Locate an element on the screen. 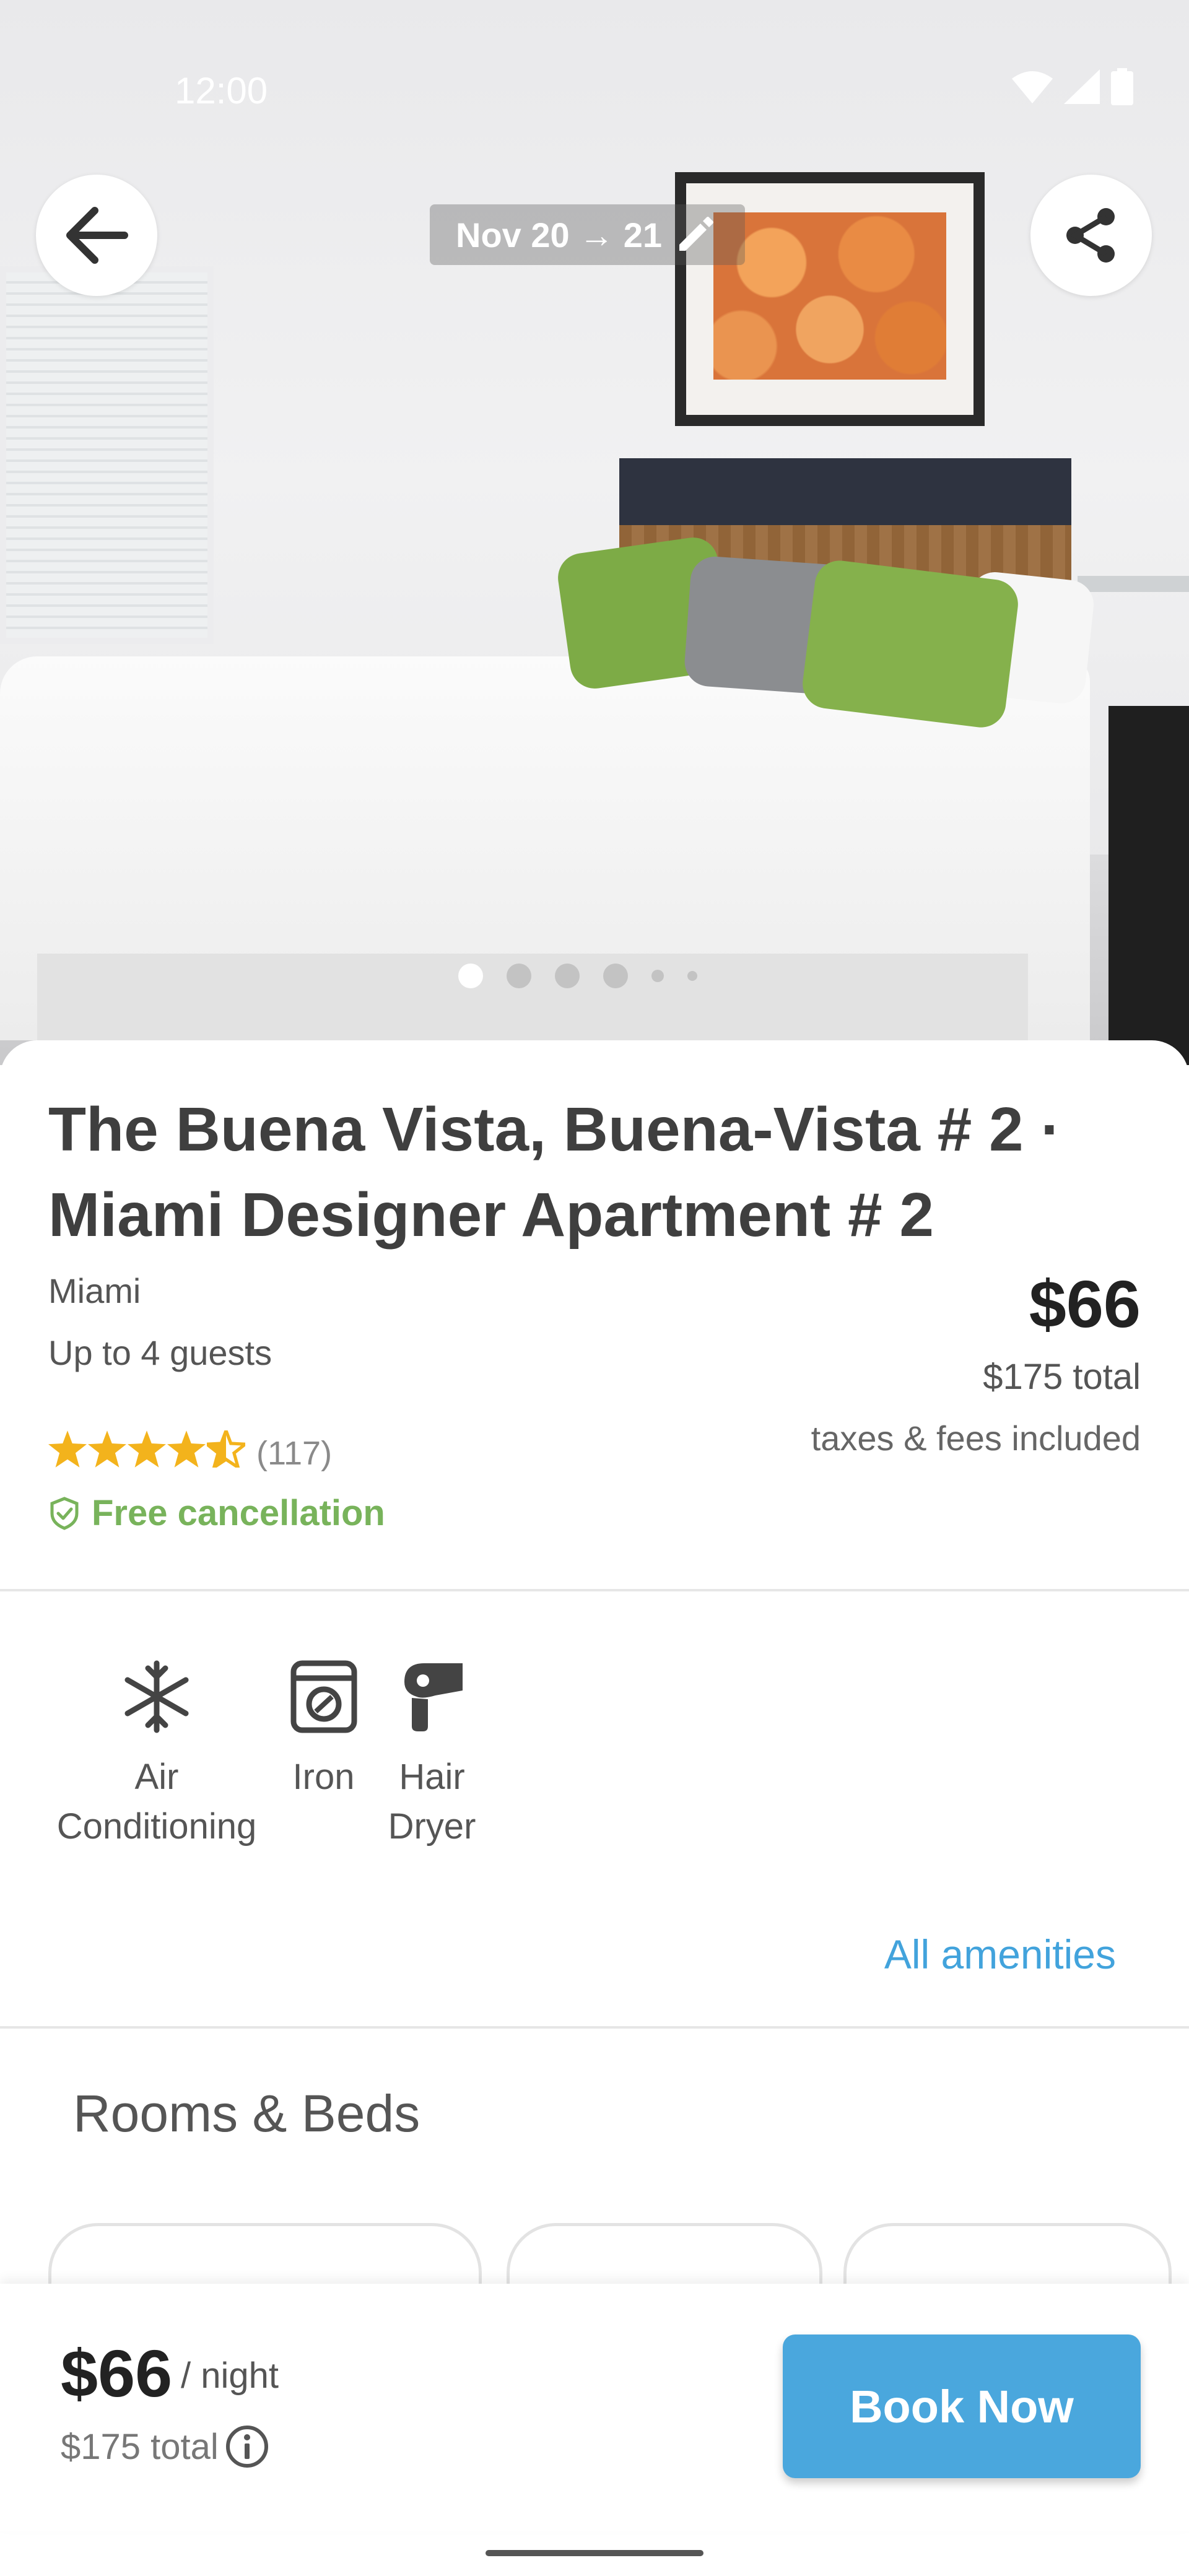 The height and width of the screenshot is (2576, 1189). amenity-label: Iron is located at coordinates (323, 1777).